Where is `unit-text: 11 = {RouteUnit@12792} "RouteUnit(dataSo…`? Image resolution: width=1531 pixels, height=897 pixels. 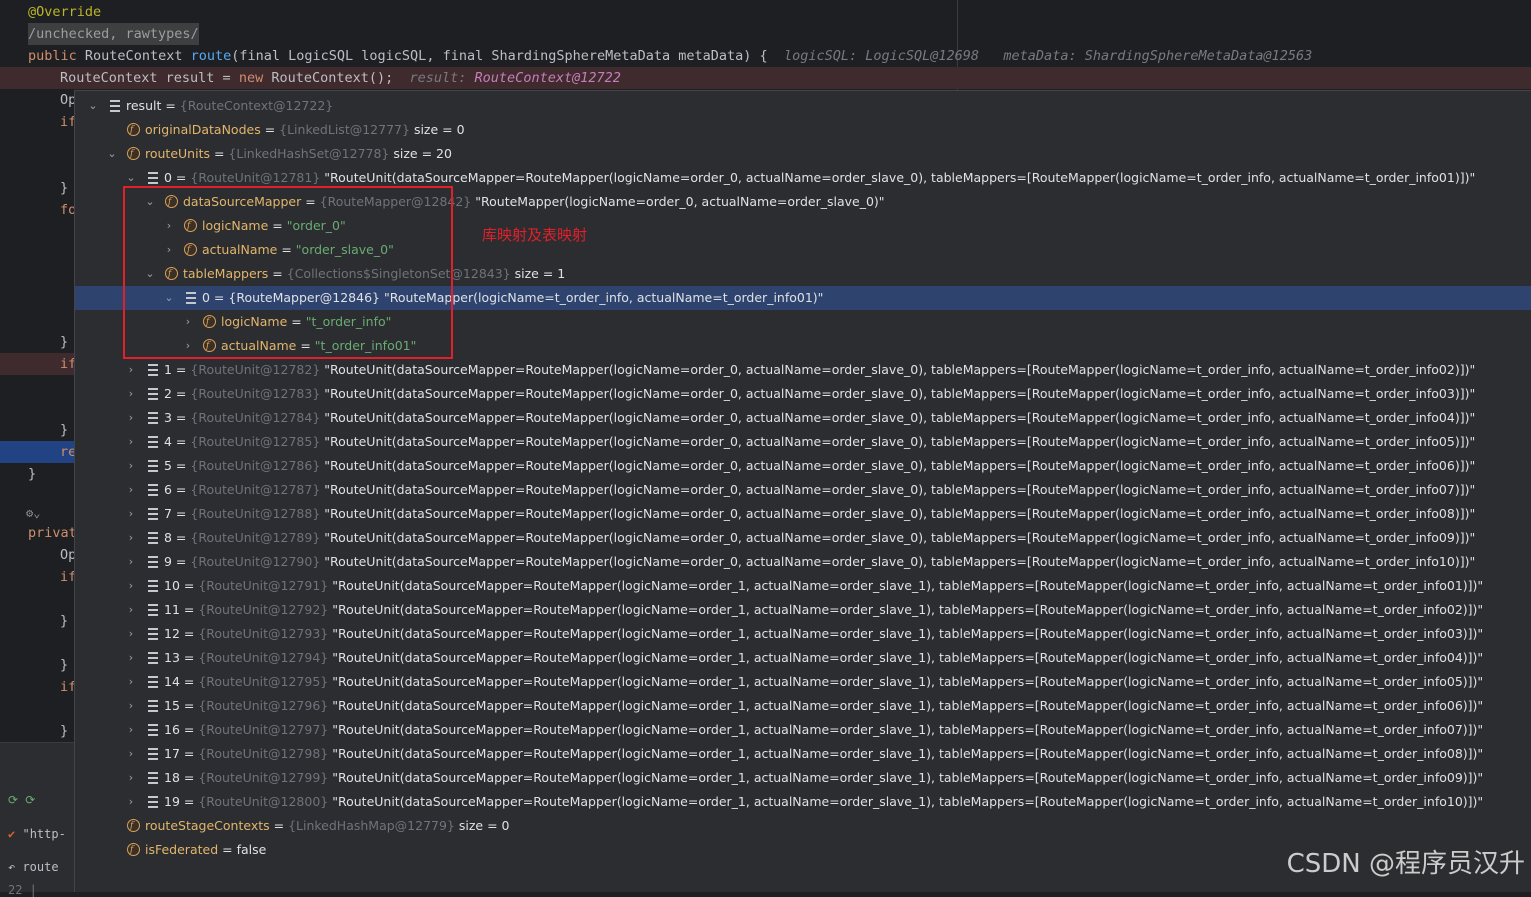
unit-text: 11 = {RouteUnit@12792} "RouteUnit(dataSo… is located at coordinates (824, 609).